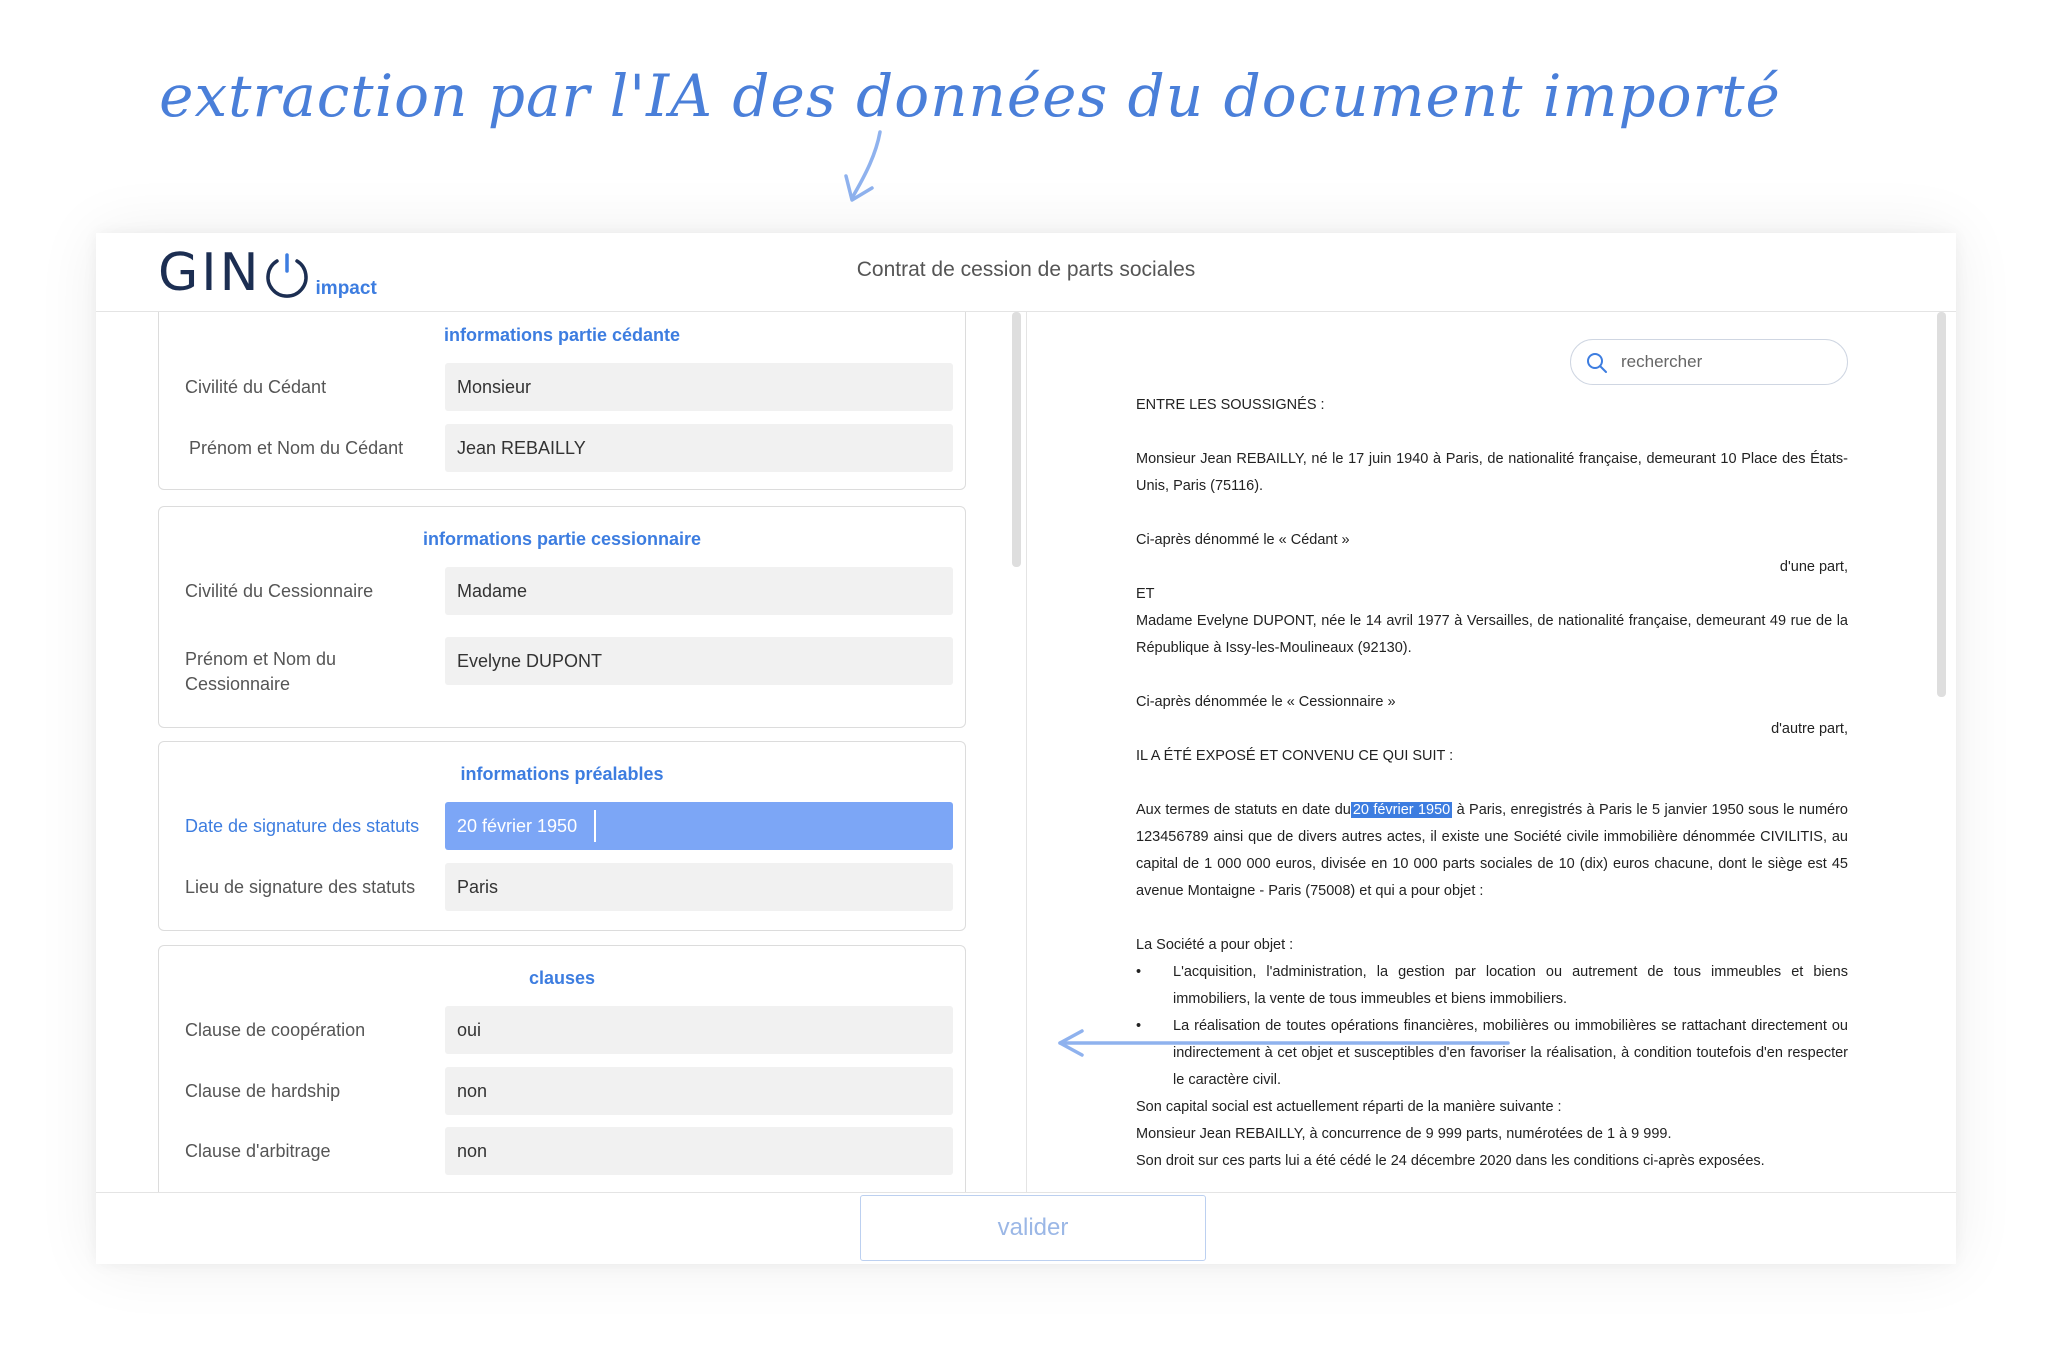 The width and height of the screenshot is (2048, 1360). Describe the element at coordinates (699, 826) in the screenshot. I see `date-signature-field: 20 février 1950` at that location.